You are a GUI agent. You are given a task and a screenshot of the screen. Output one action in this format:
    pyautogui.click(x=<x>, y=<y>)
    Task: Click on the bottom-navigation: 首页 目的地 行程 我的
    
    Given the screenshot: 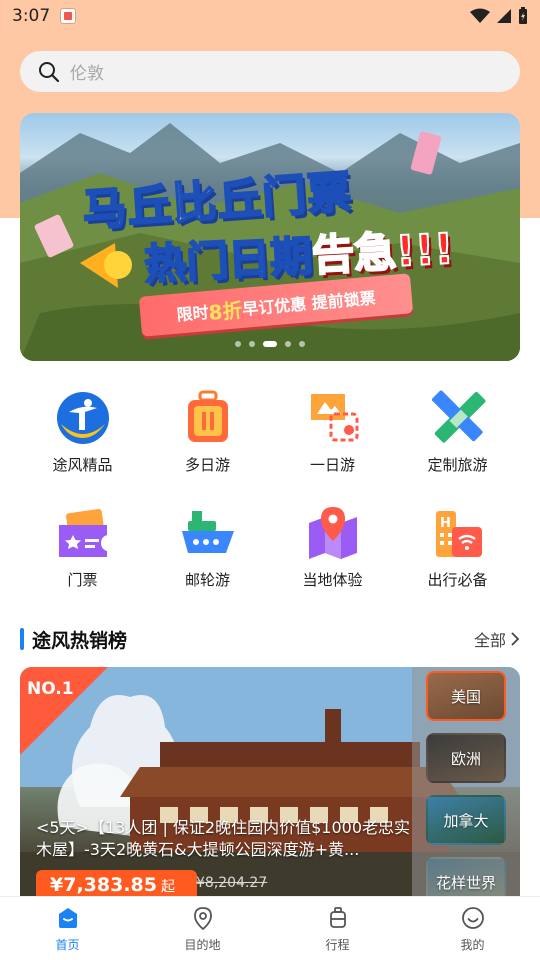 What is the action you would take?
    pyautogui.click(x=270, y=928)
    